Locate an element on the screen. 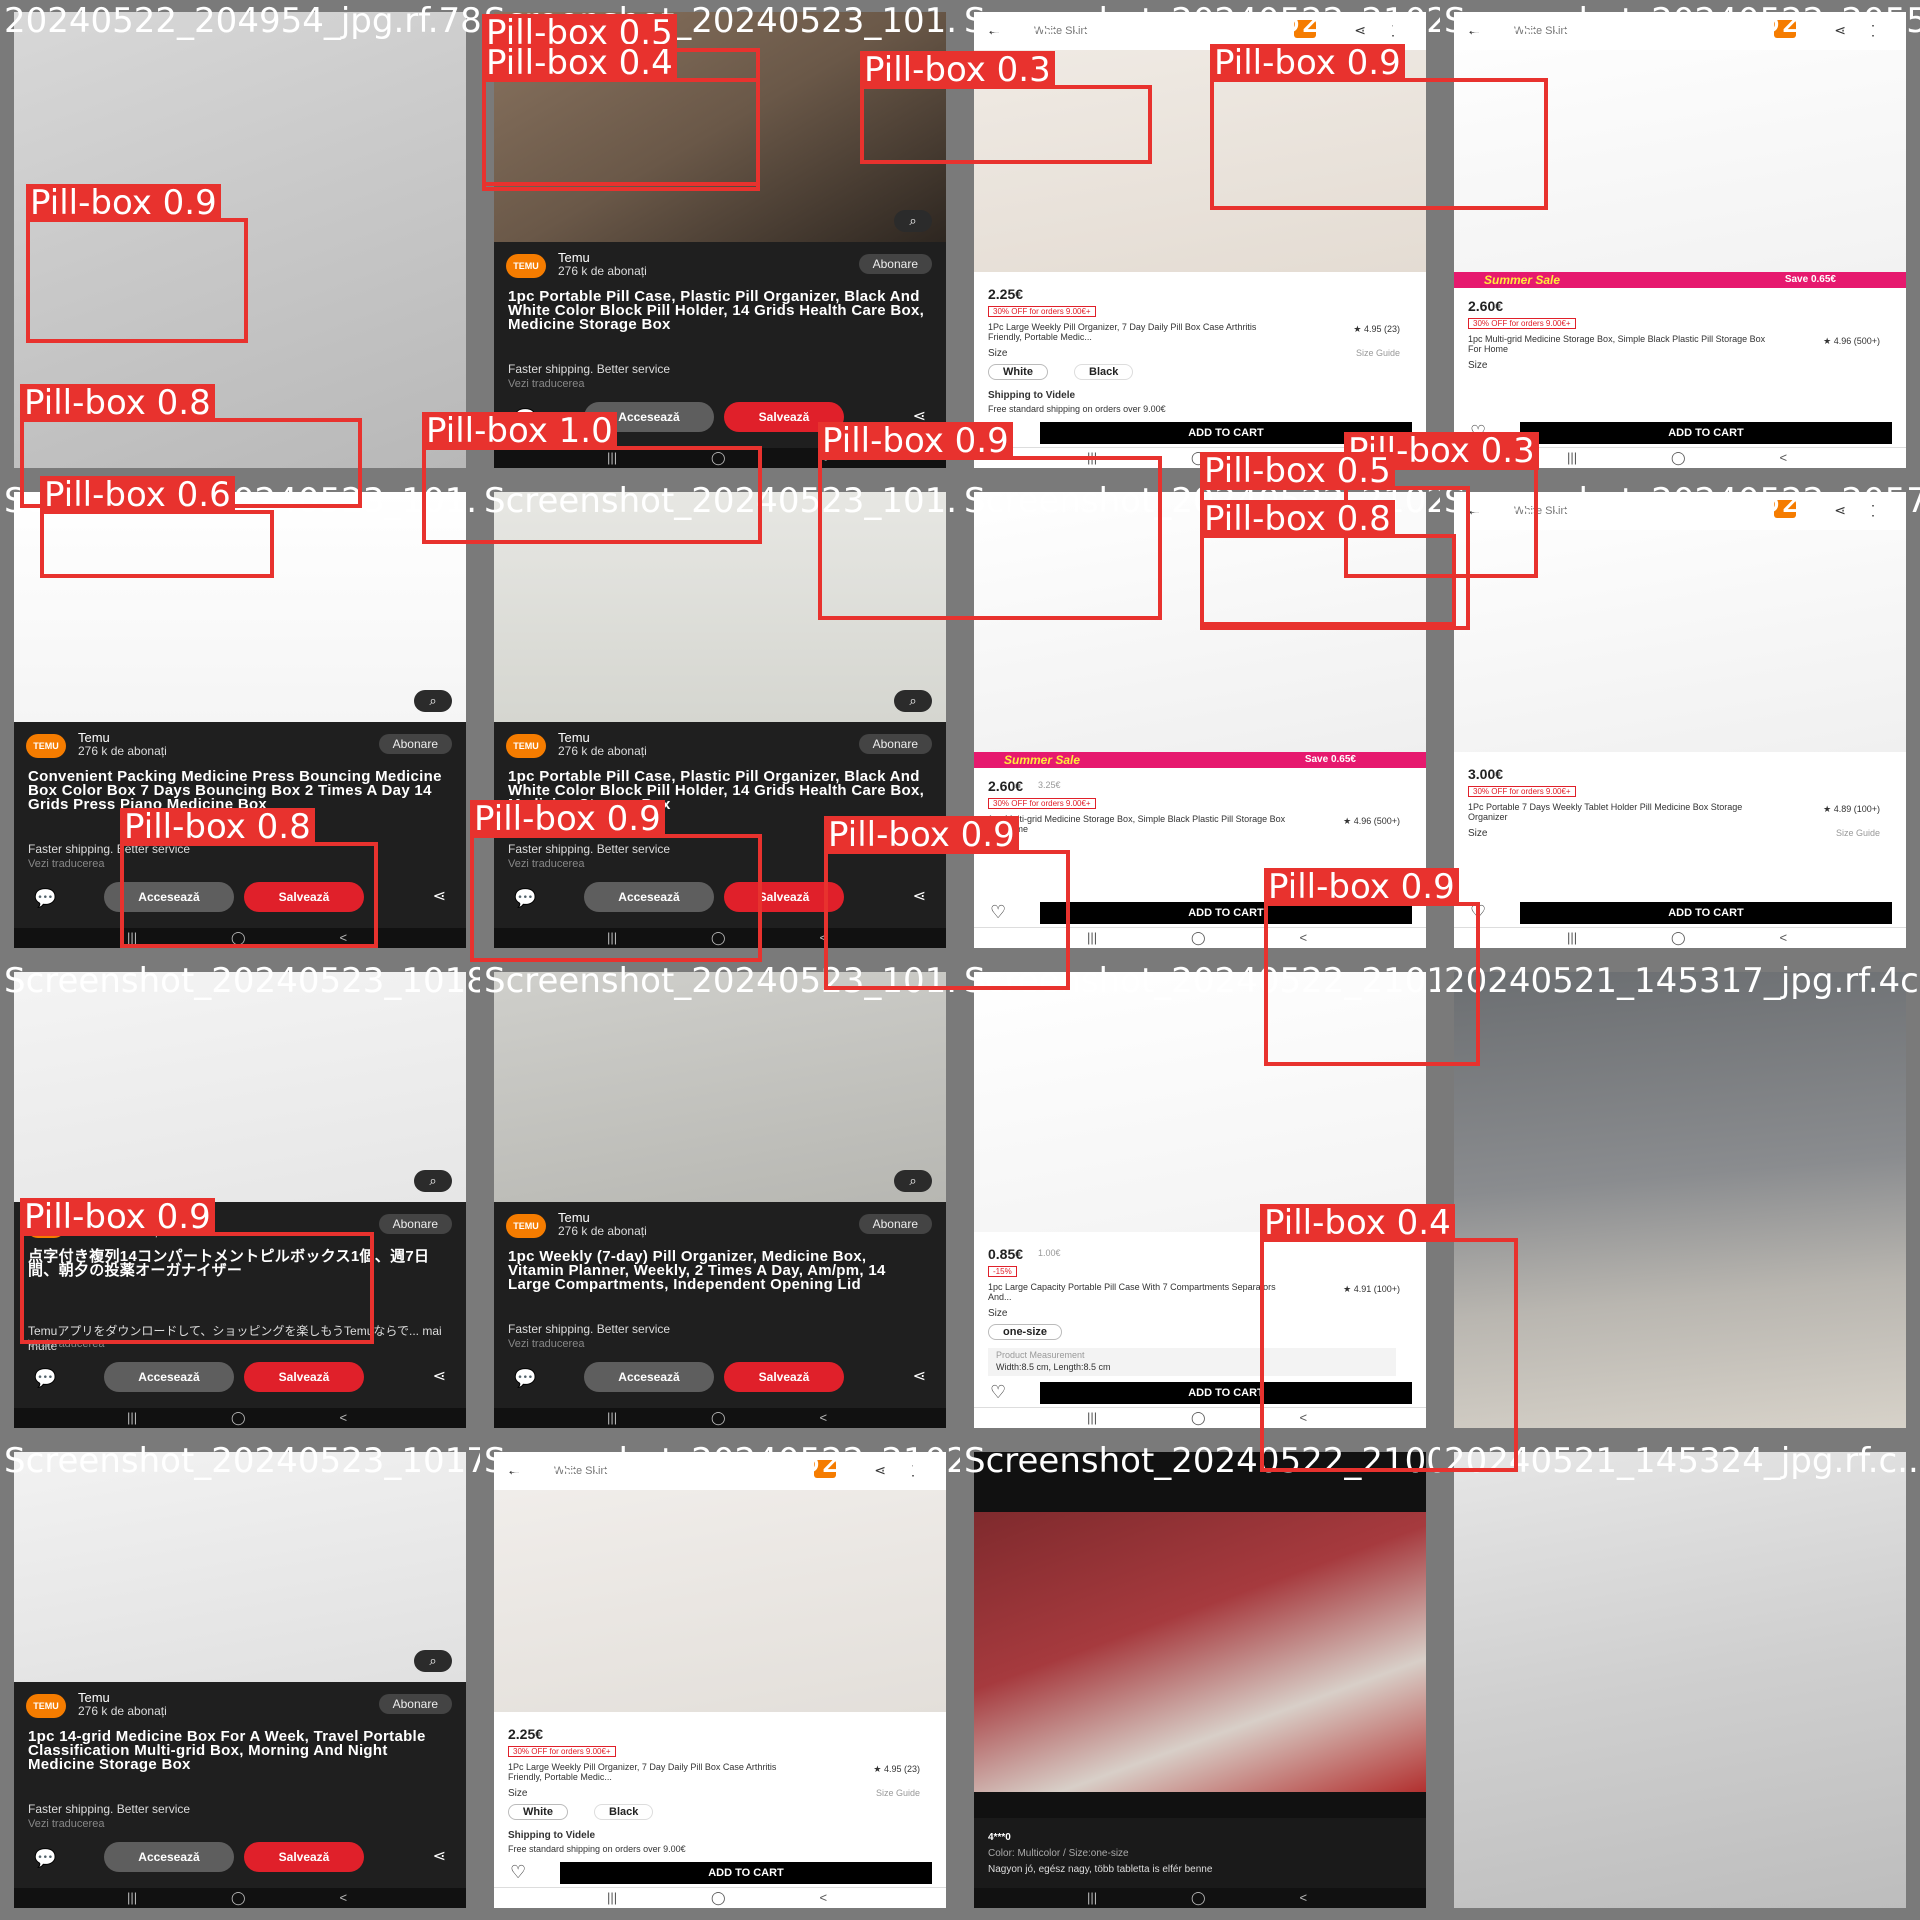 This screenshot has height=1920, width=1920. product-rating: ★ 4.91 (100+) is located at coordinates (1371, 1289).